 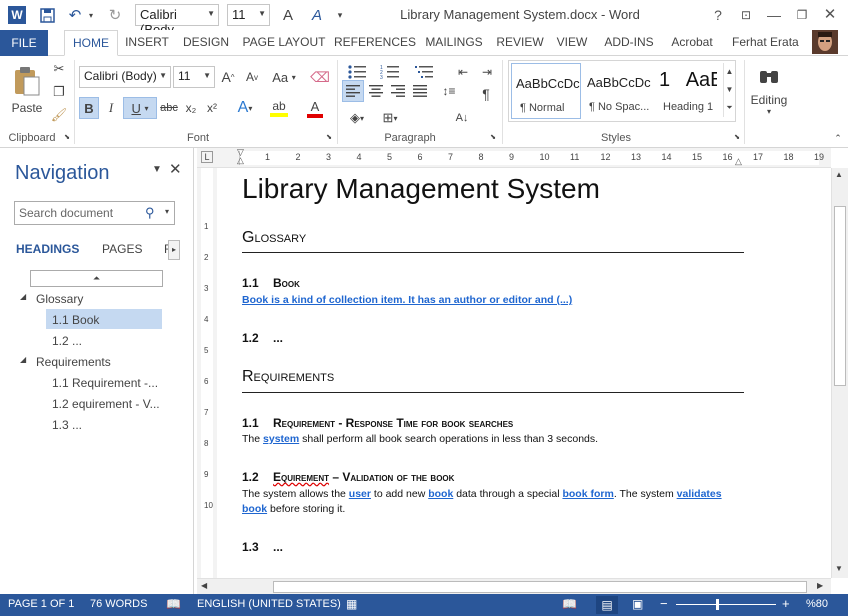 What do you see at coordinates (59, 69) in the screenshot?
I see `cut-icon: ✂` at bounding box center [59, 69].